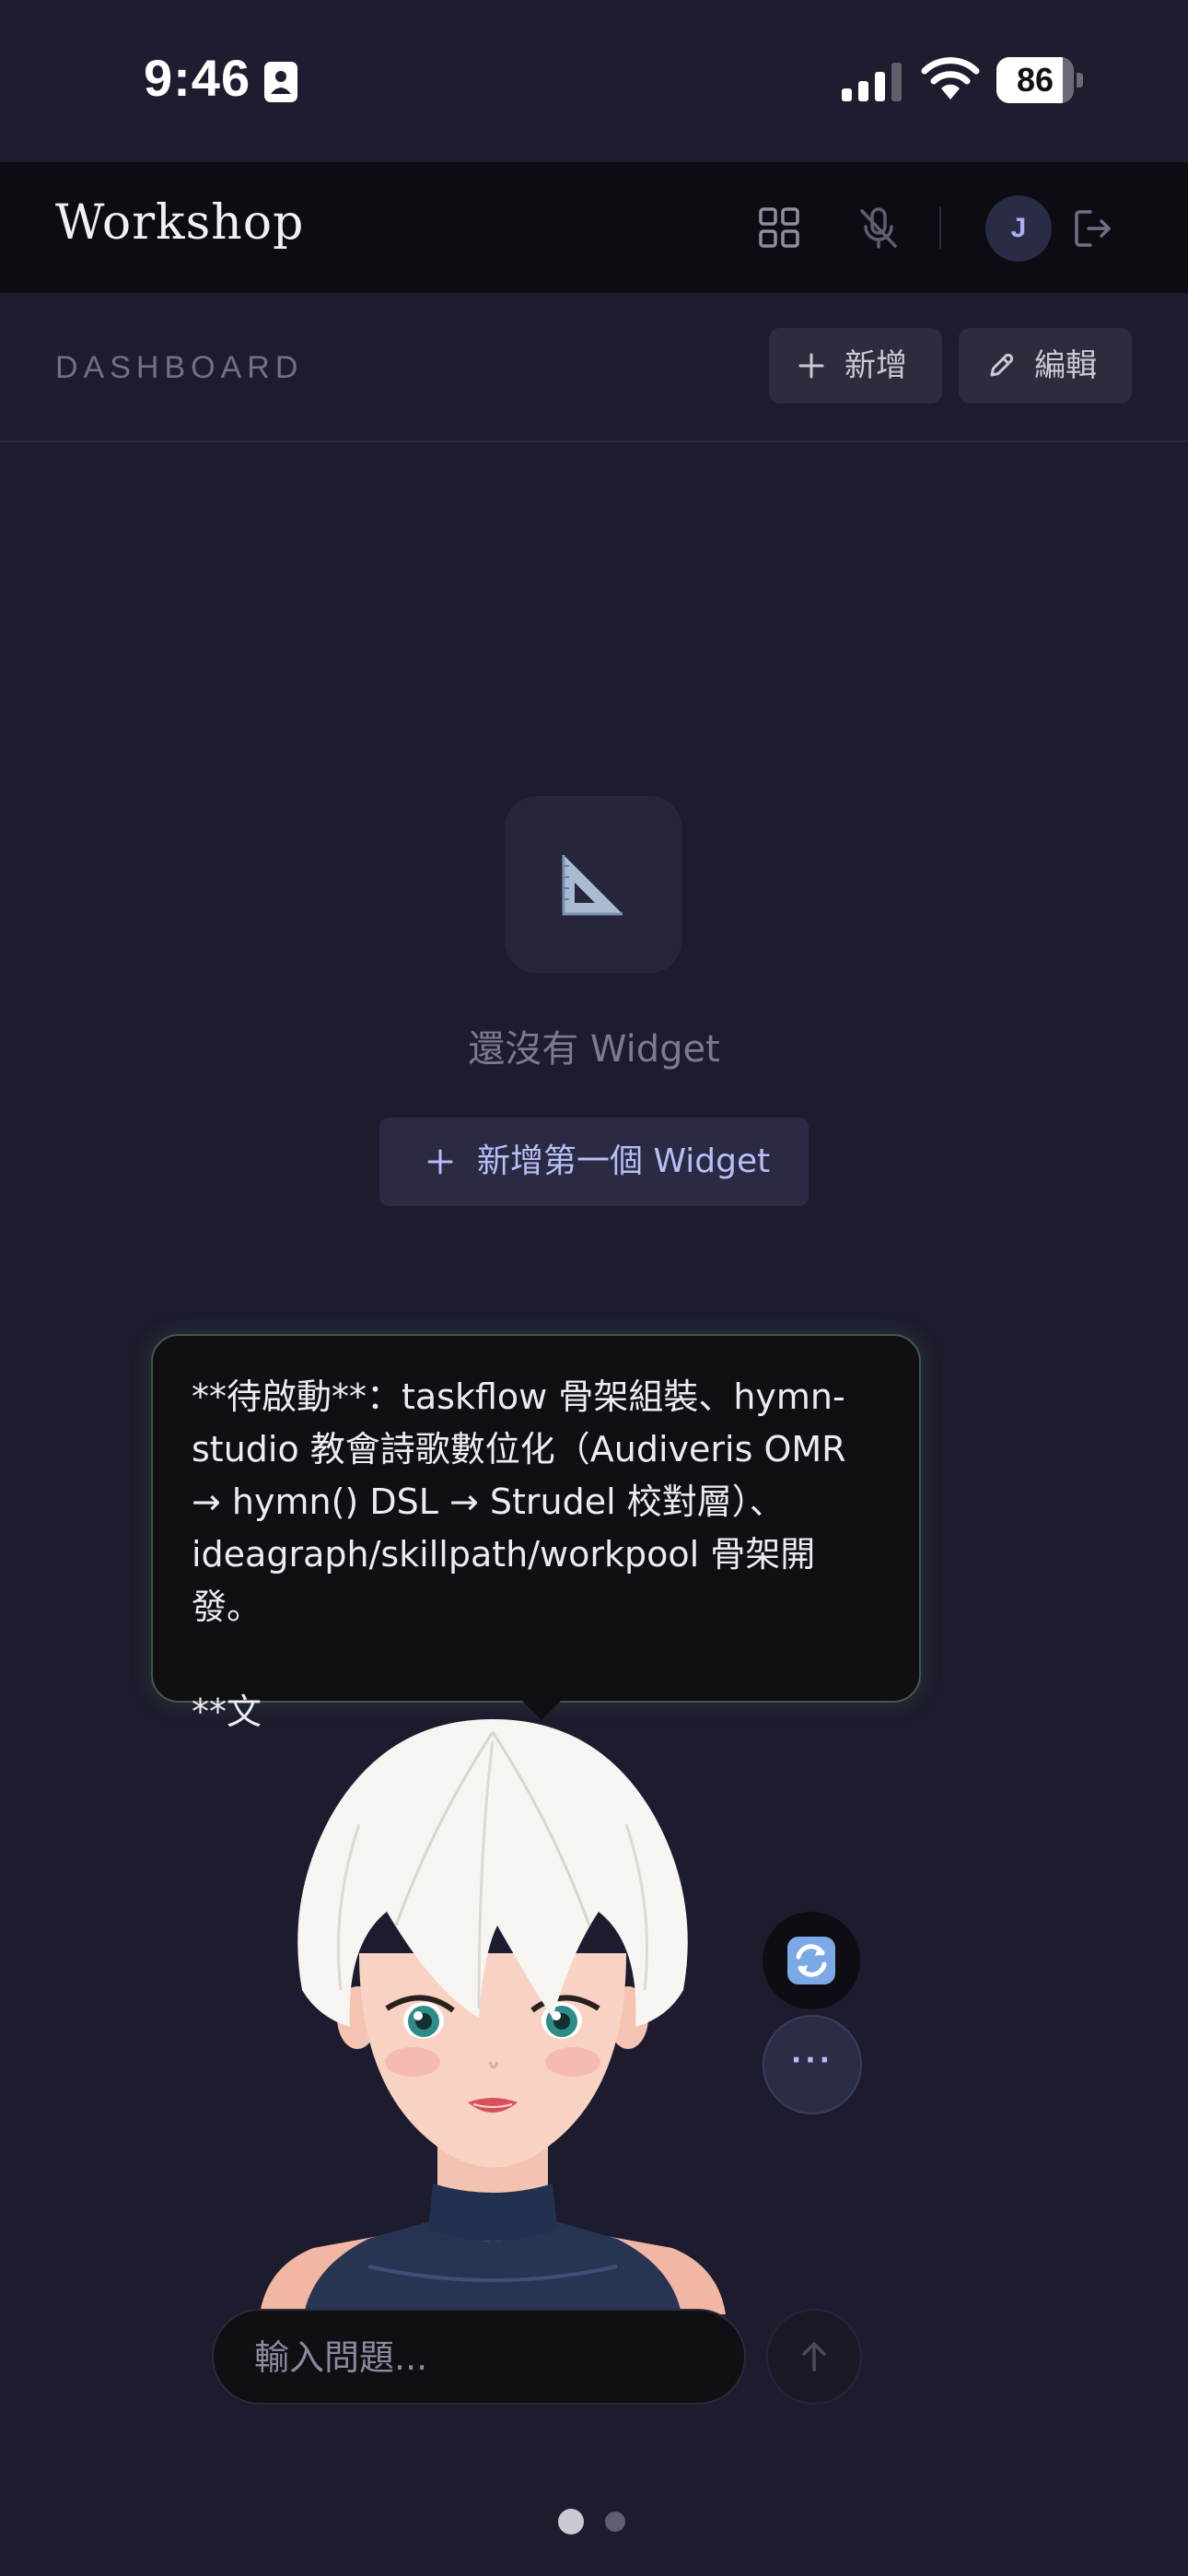  What do you see at coordinates (571, 2522) in the screenshot?
I see `page-indicator-dot-active` at bounding box center [571, 2522].